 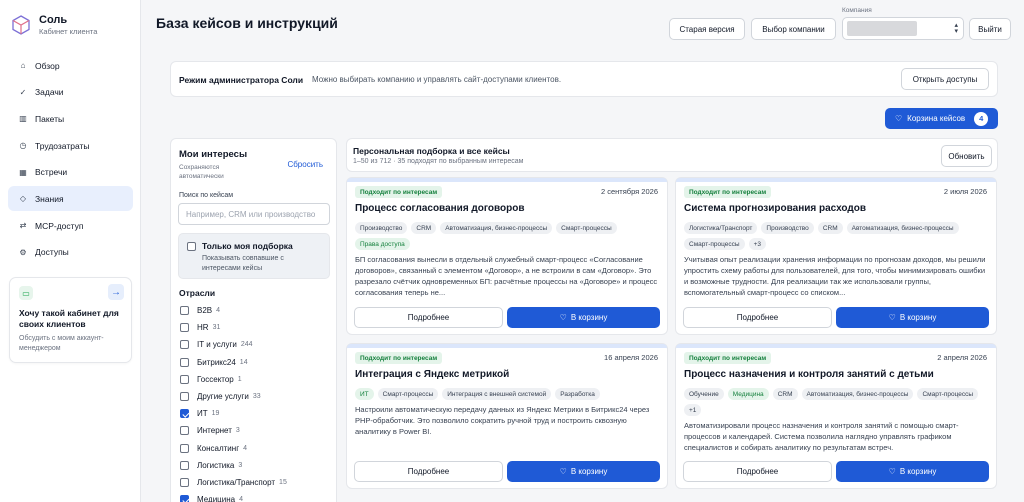 What do you see at coordinates (247, 246) in the screenshot?
I see `only-mine-title: Только моя подборка` at bounding box center [247, 246].